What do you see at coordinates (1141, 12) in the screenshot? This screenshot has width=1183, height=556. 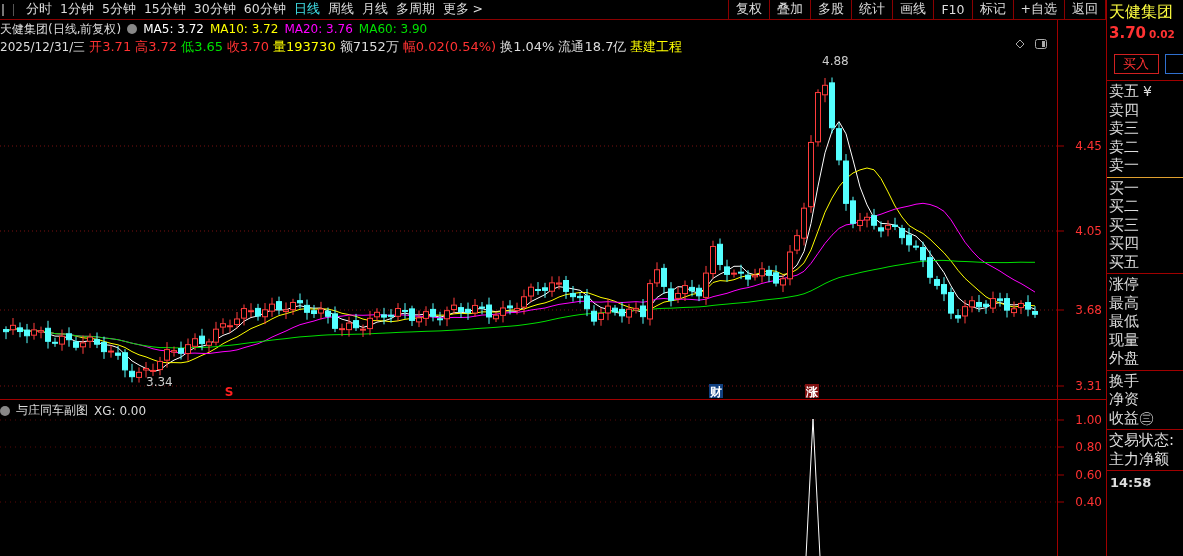 I see `stock-name: 天健集团` at bounding box center [1141, 12].